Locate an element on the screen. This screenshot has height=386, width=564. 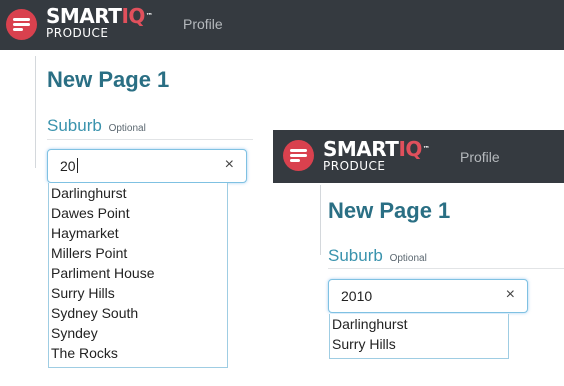
suggestion-item: Parliment House is located at coordinates (138, 273).